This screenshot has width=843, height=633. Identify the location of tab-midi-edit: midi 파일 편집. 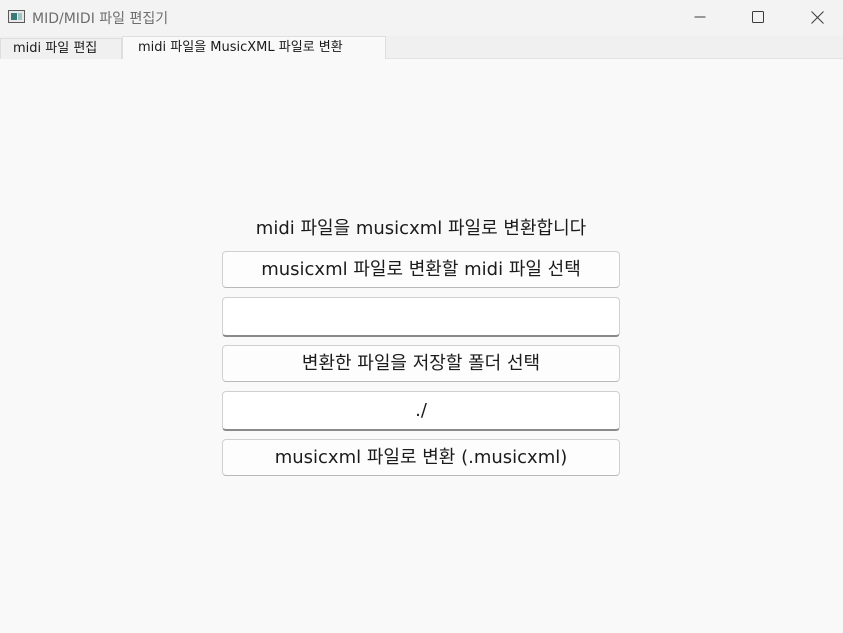
(61, 48).